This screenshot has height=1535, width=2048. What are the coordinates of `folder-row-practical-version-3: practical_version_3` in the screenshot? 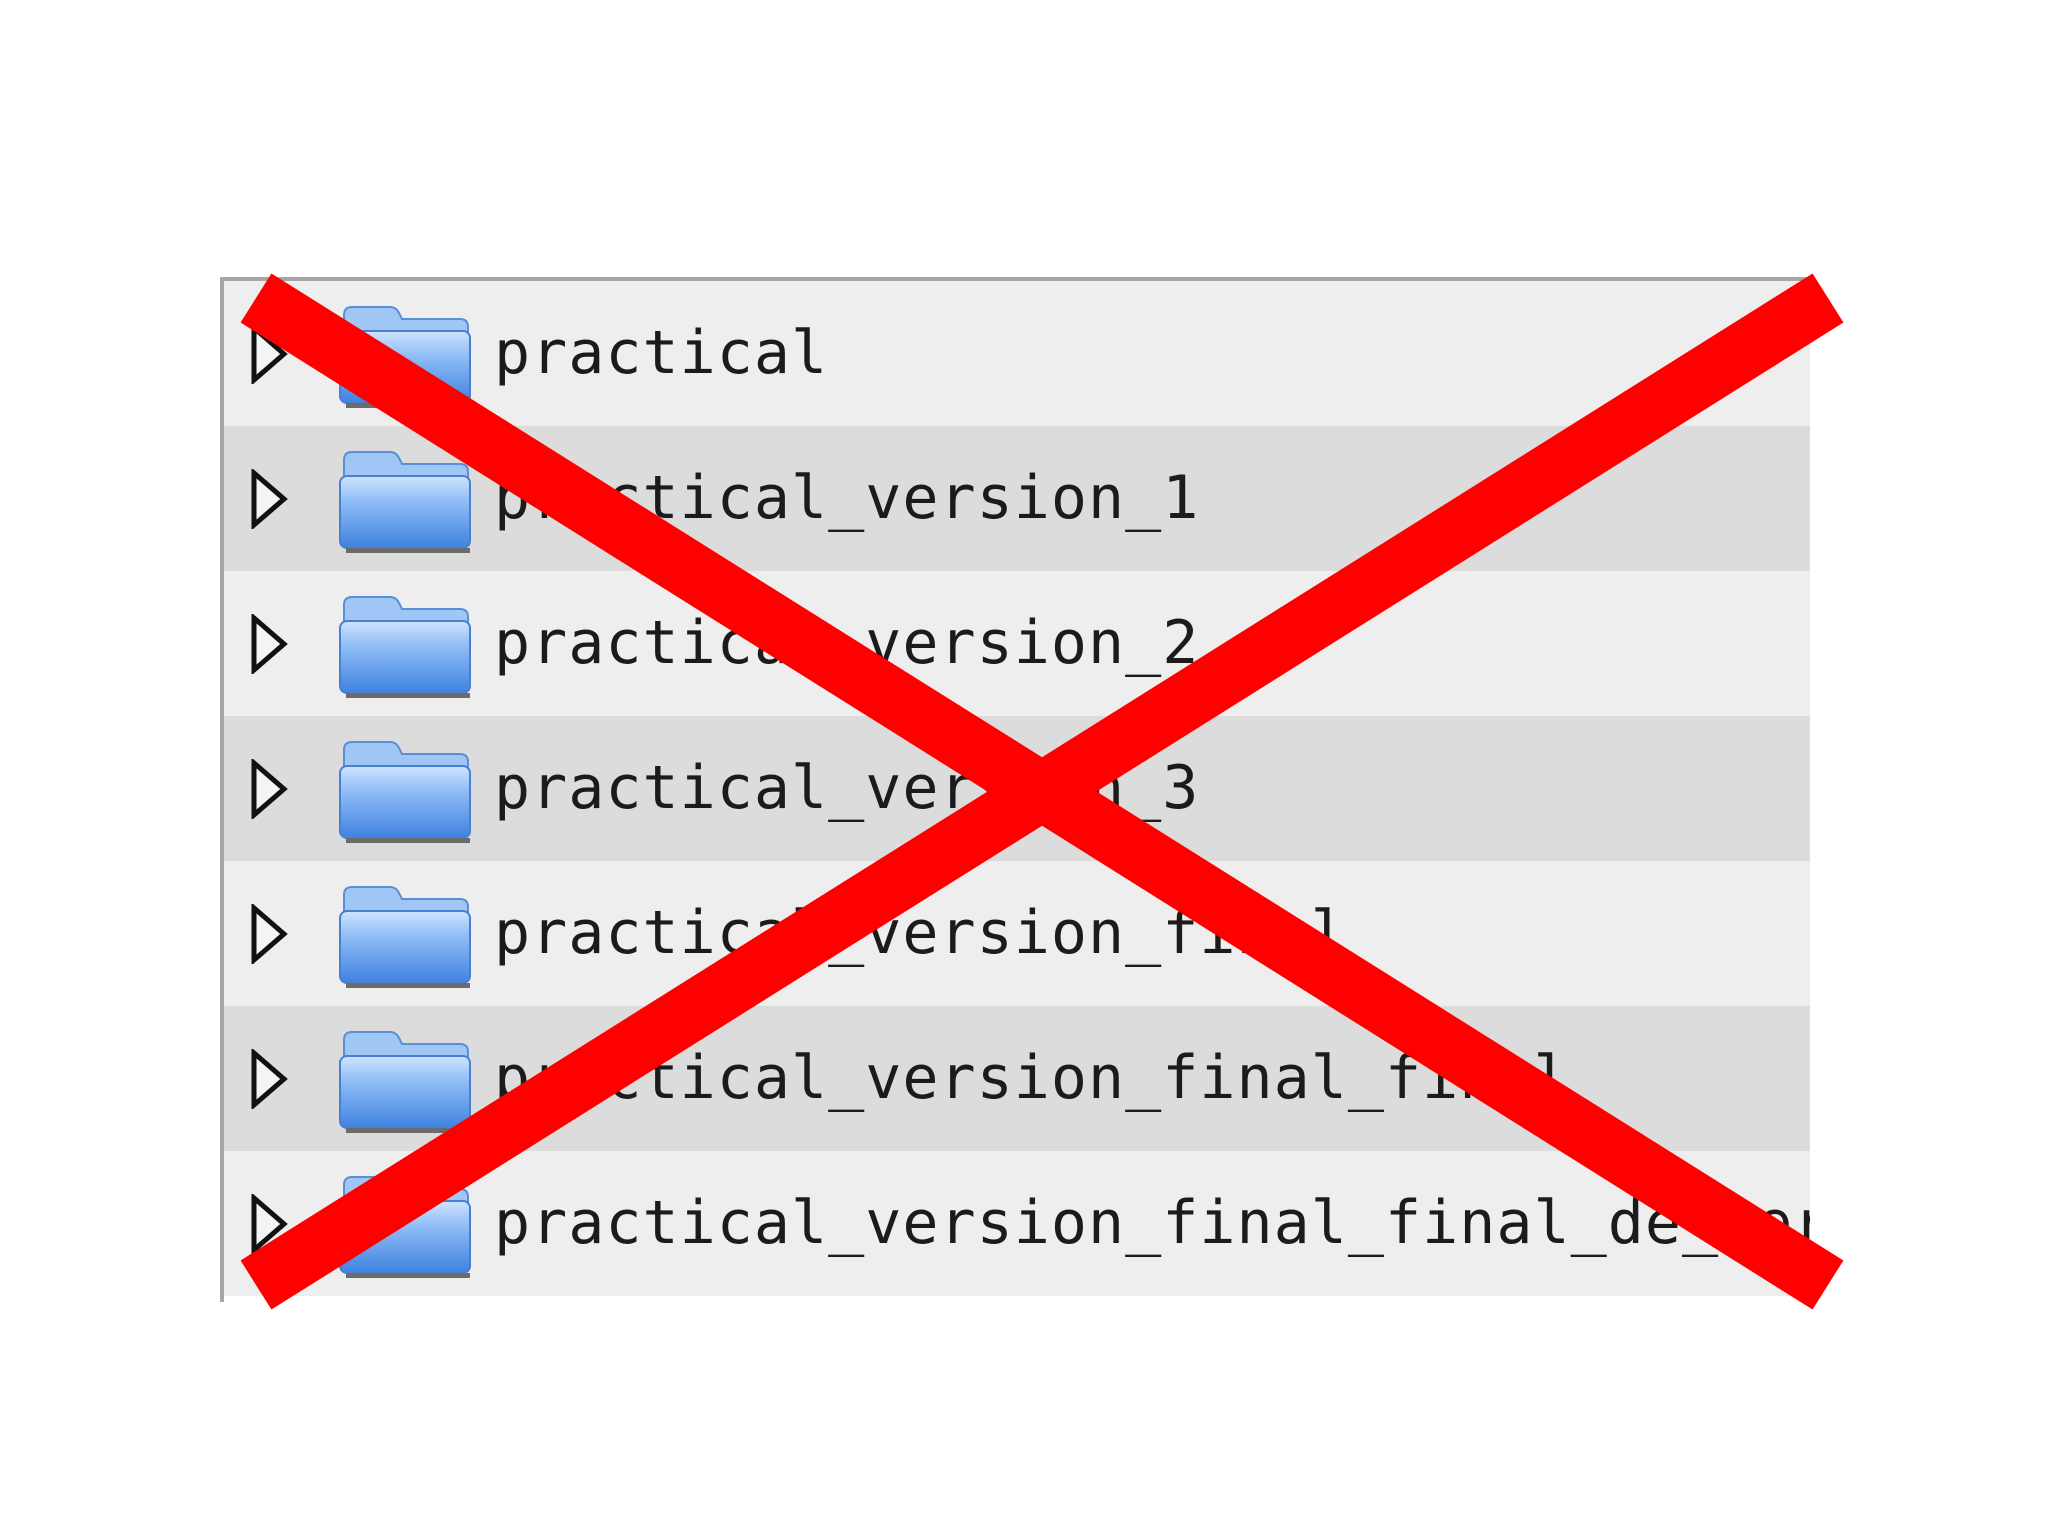 It's located at (1017, 788).